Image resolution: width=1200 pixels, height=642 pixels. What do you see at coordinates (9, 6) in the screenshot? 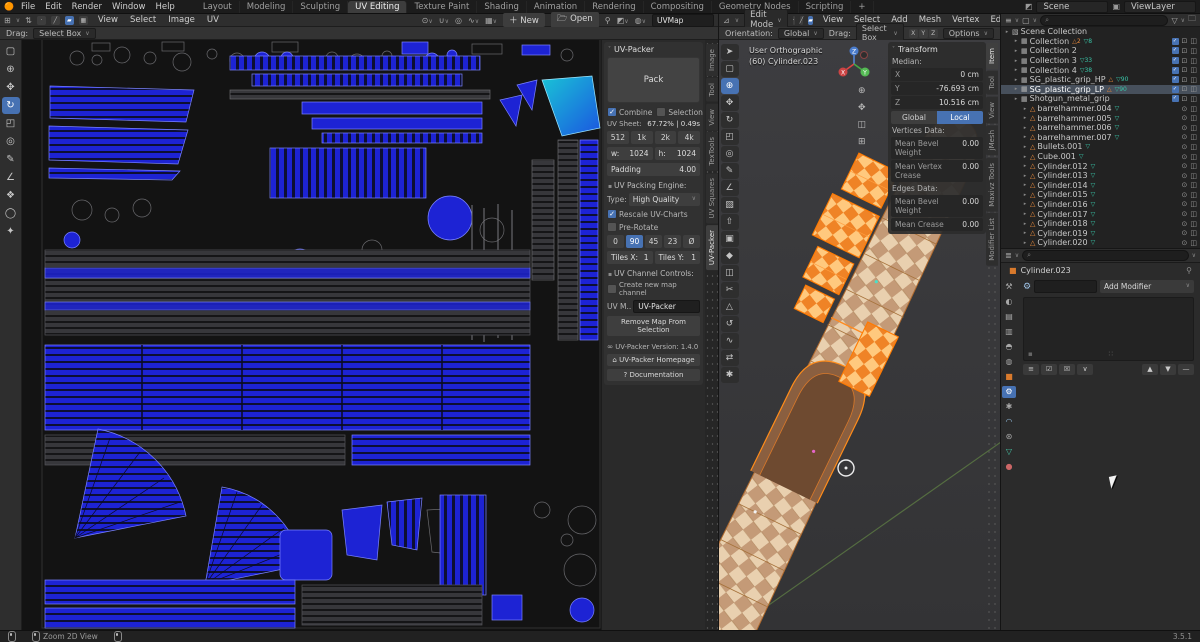
I see `blender-logo-icon: 🟠` at bounding box center [9, 6].